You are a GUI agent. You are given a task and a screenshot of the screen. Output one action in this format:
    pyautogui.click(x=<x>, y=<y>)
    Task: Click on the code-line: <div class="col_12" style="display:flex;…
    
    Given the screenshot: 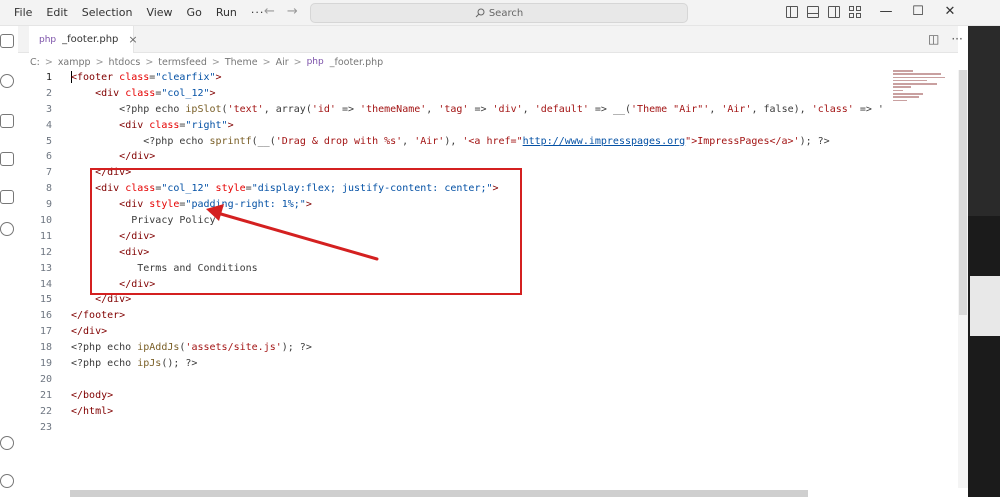 What is the action you would take?
    pyautogui.click(x=297, y=189)
    